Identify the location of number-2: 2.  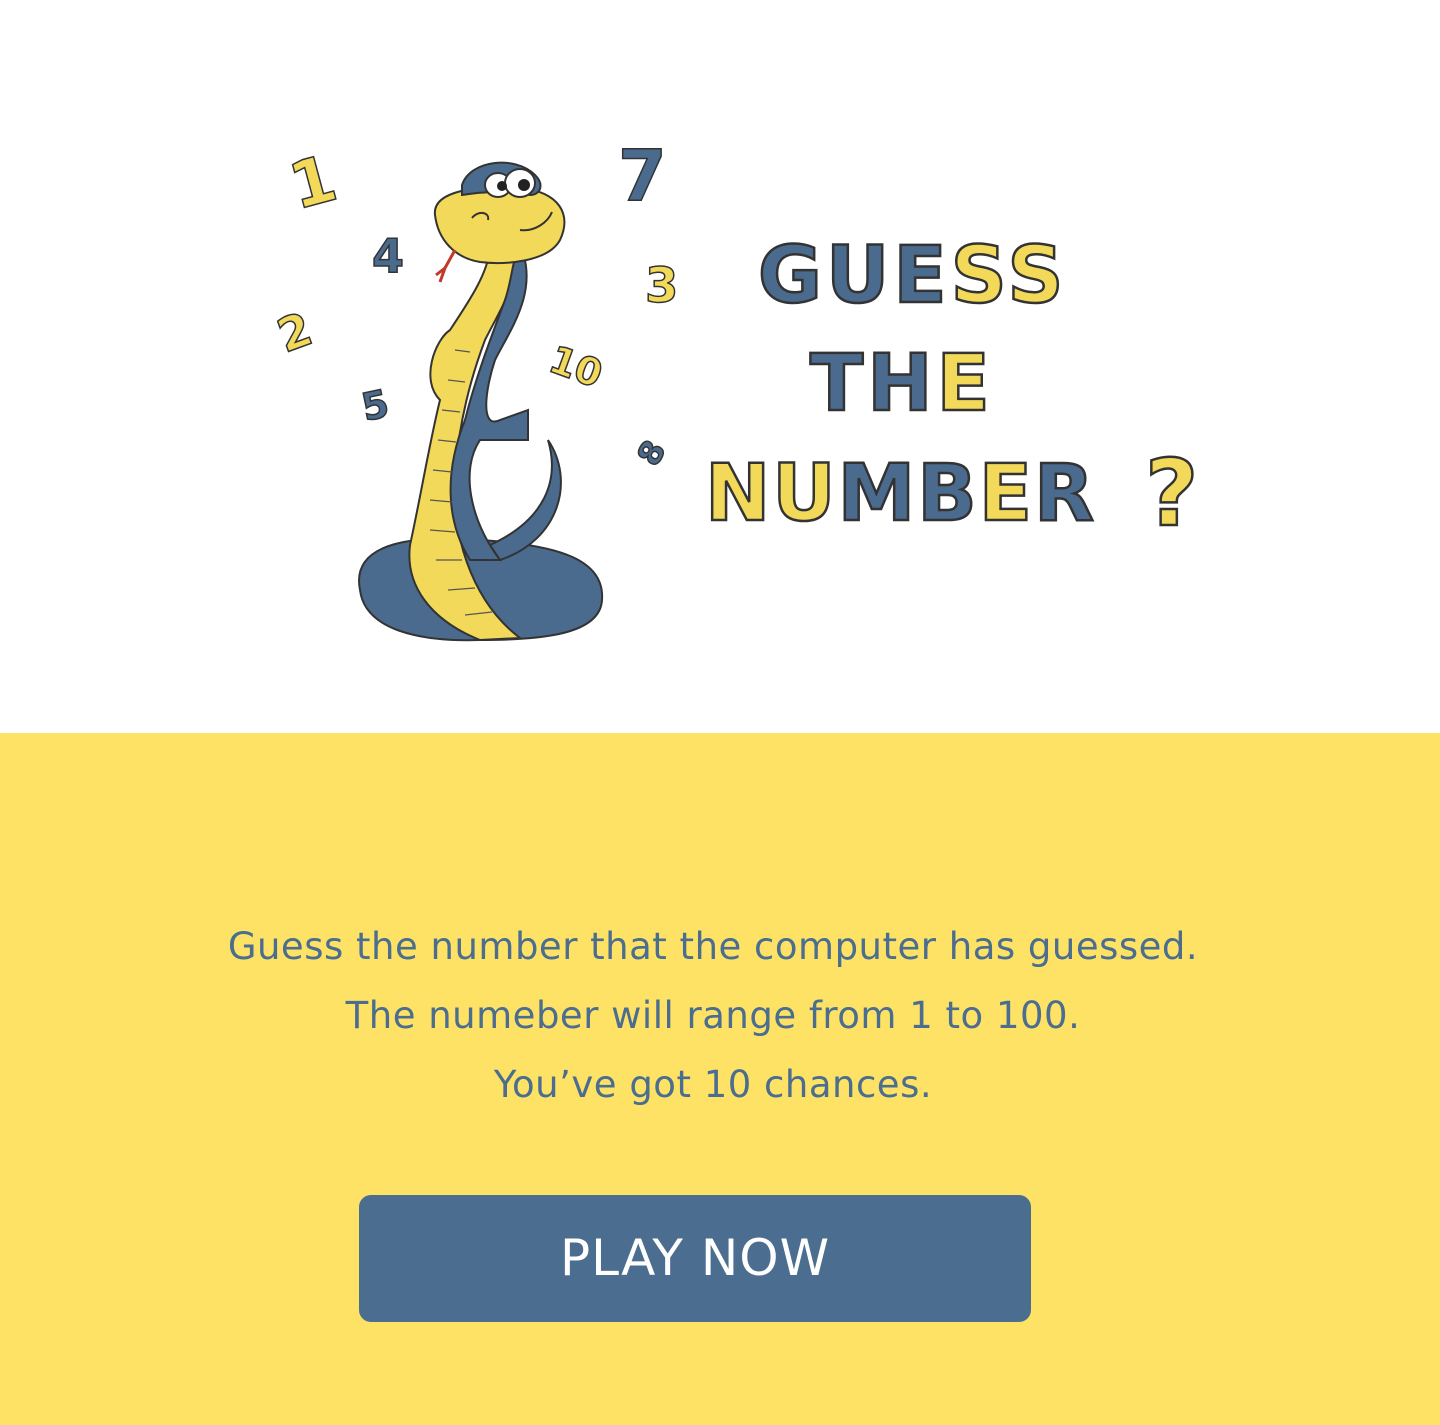
(294, 332).